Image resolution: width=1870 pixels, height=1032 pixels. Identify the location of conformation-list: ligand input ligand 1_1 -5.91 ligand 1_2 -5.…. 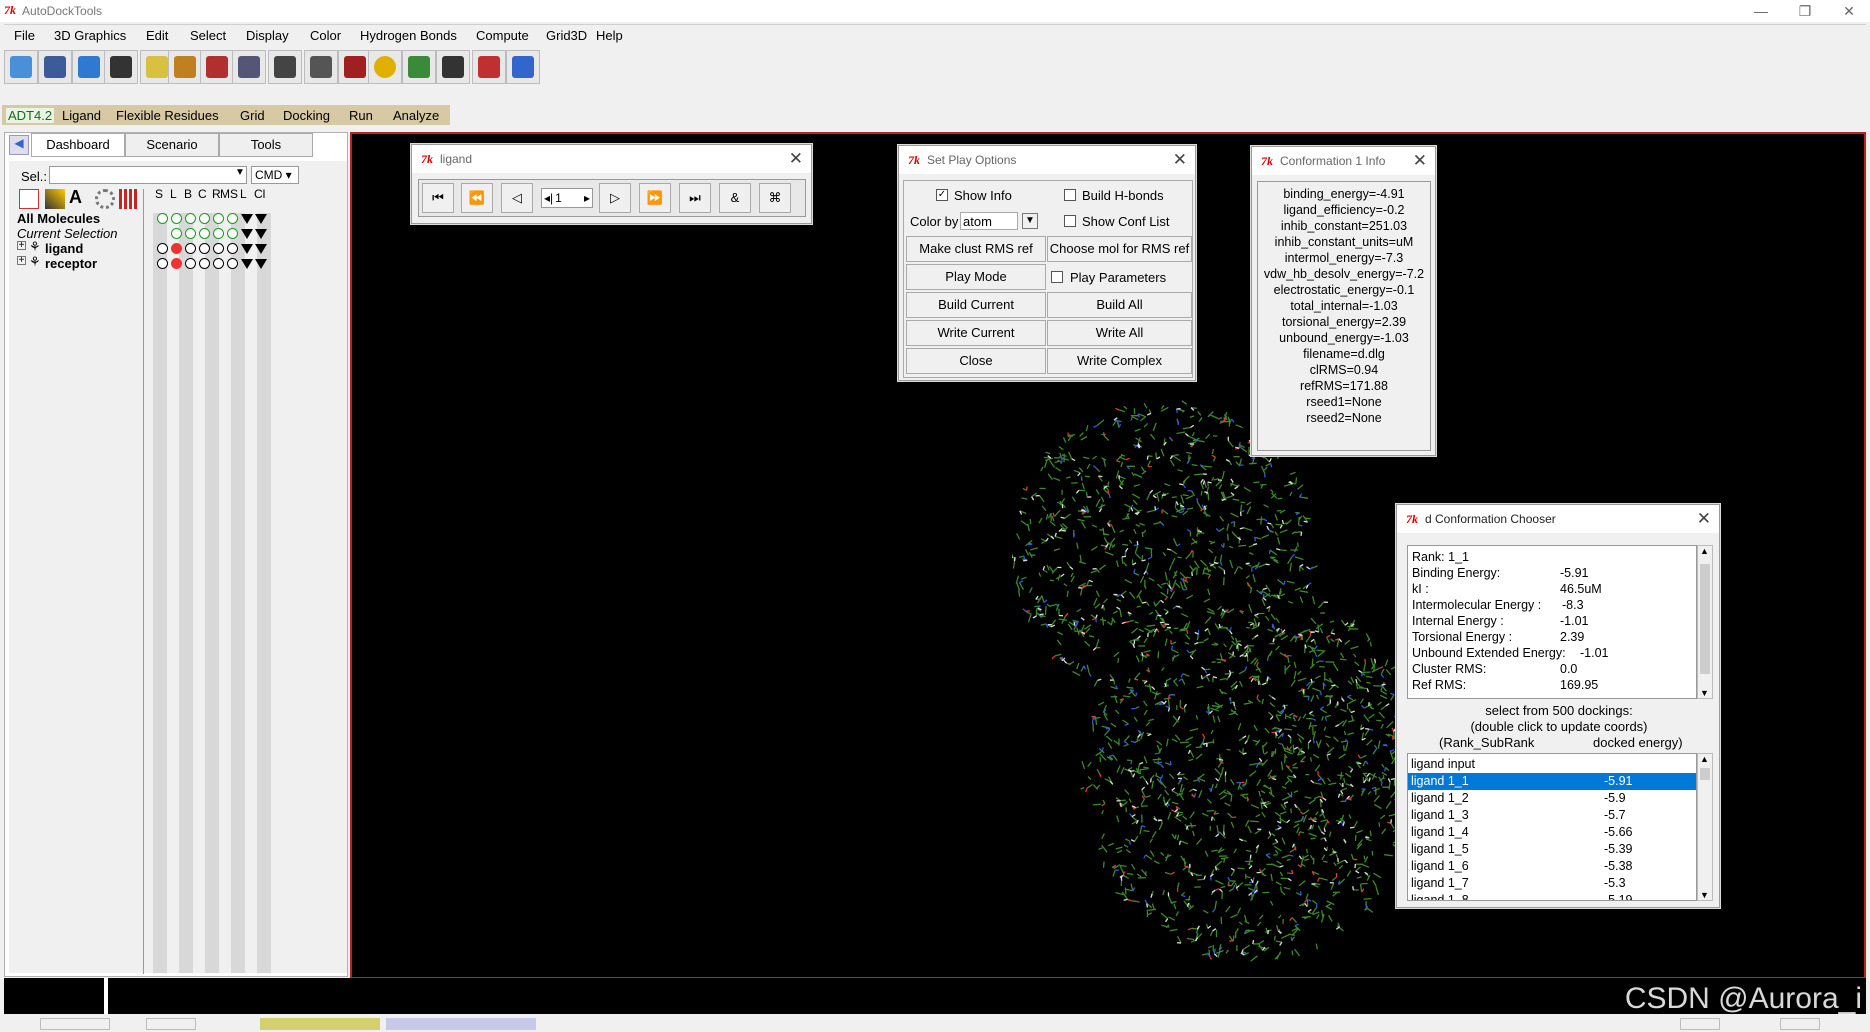
(1552, 827).